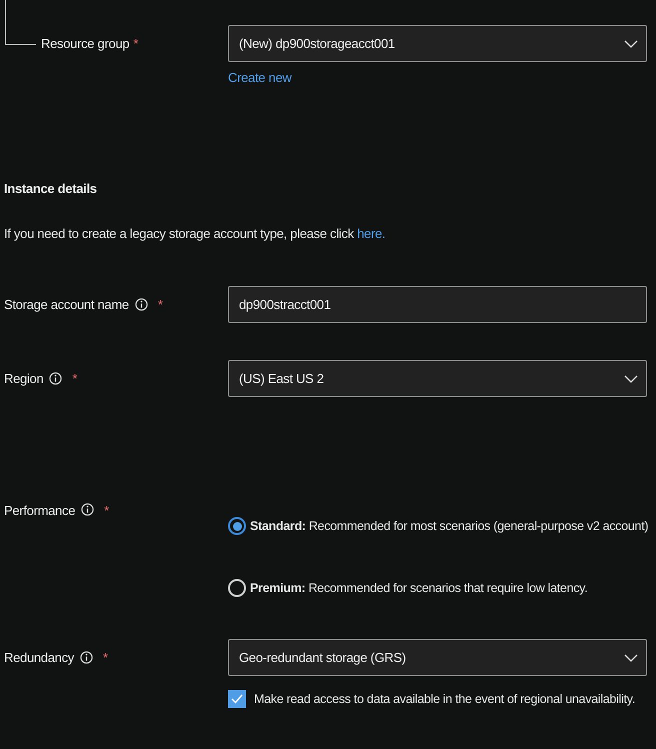 Image resolution: width=656 pixels, height=749 pixels. Describe the element at coordinates (437, 378) in the screenshot. I see `dropdown-field: (US) East US 2` at that location.